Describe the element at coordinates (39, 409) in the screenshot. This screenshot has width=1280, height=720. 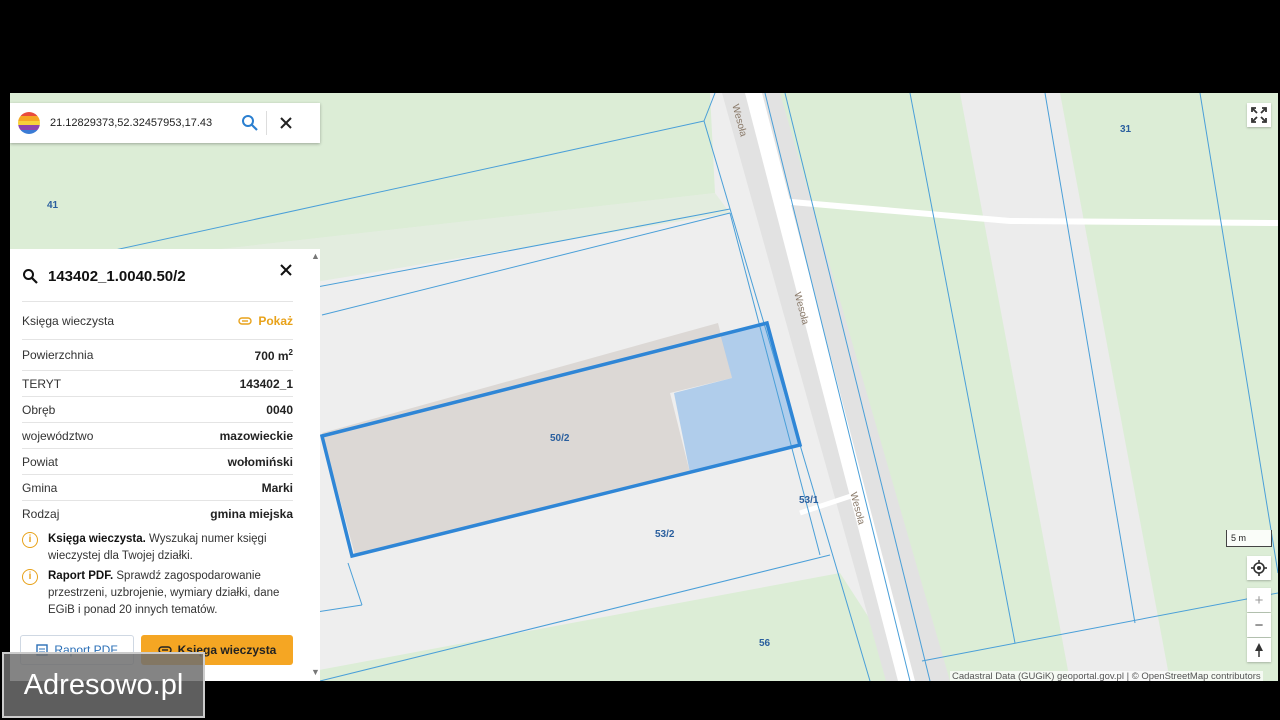
I see `prop-label: Obręb` at that location.